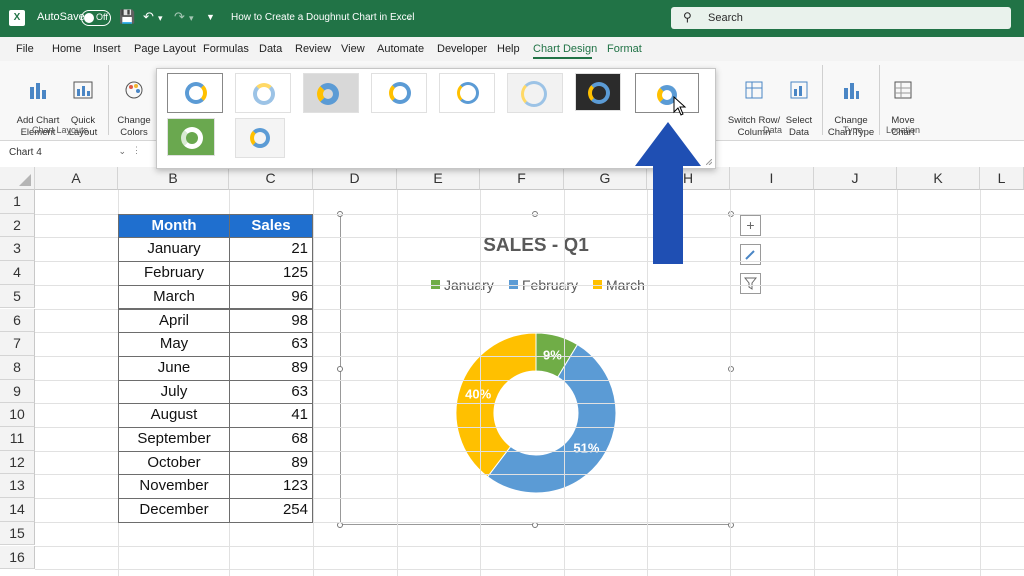 The image size is (1024, 576). What do you see at coordinates (1002, 178) in the screenshot?
I see `column-header: L` at bounding box center [1002, 178].